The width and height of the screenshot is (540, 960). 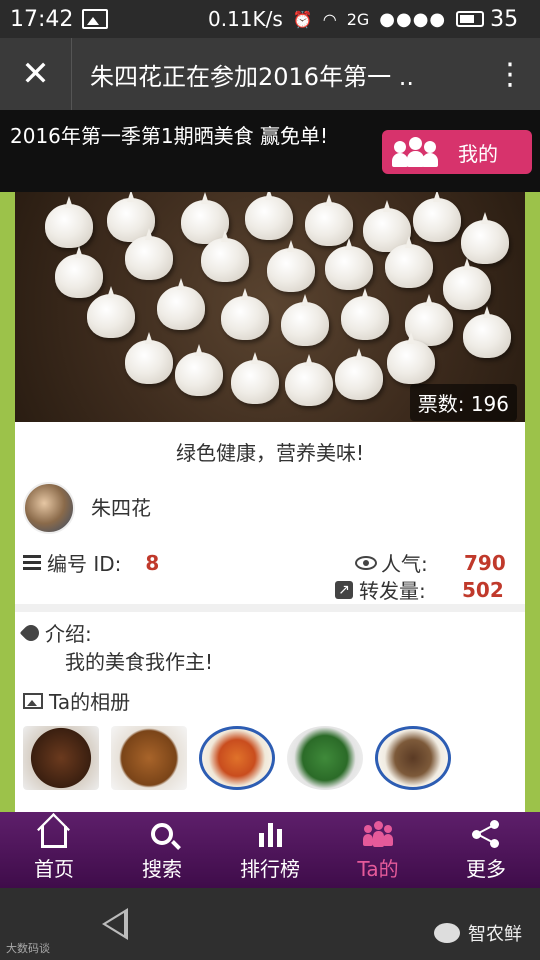 I want to click on image-notification-icon, so click(x=95, y=19).